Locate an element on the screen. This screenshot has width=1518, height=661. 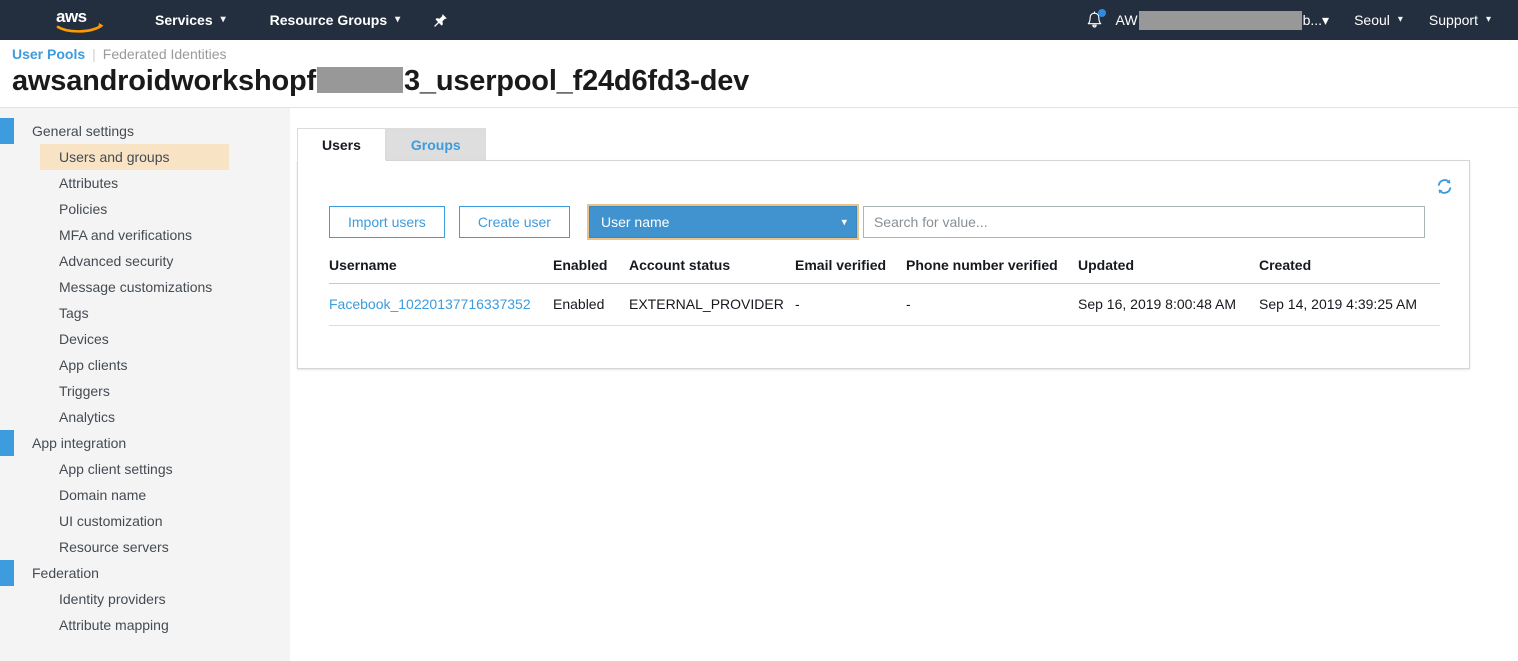
sidebar-group-general-settings: General settings is located at coordinates (145, 131).